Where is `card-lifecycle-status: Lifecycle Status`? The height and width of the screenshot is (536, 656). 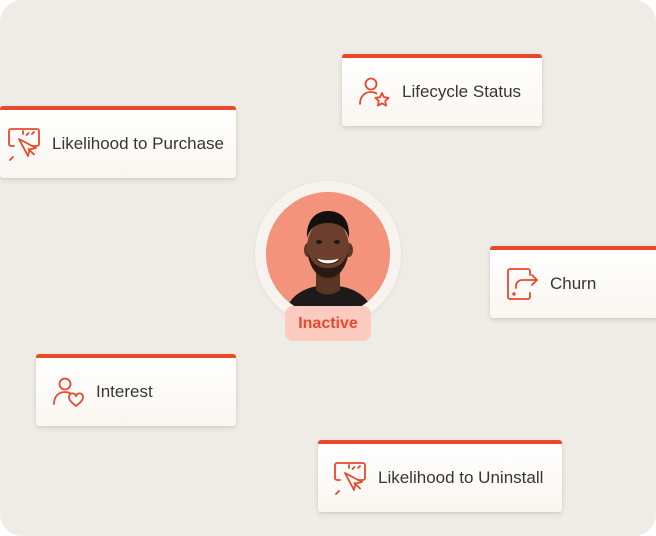
card-lifecycle-status: Lifecycle Status is located at coordinates (442, 90).